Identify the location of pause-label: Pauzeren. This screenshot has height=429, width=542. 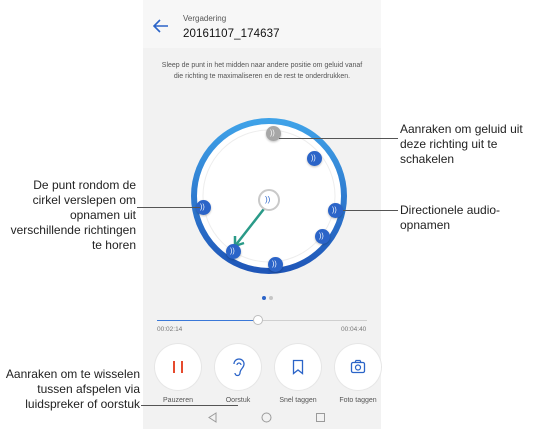
(178, 400).